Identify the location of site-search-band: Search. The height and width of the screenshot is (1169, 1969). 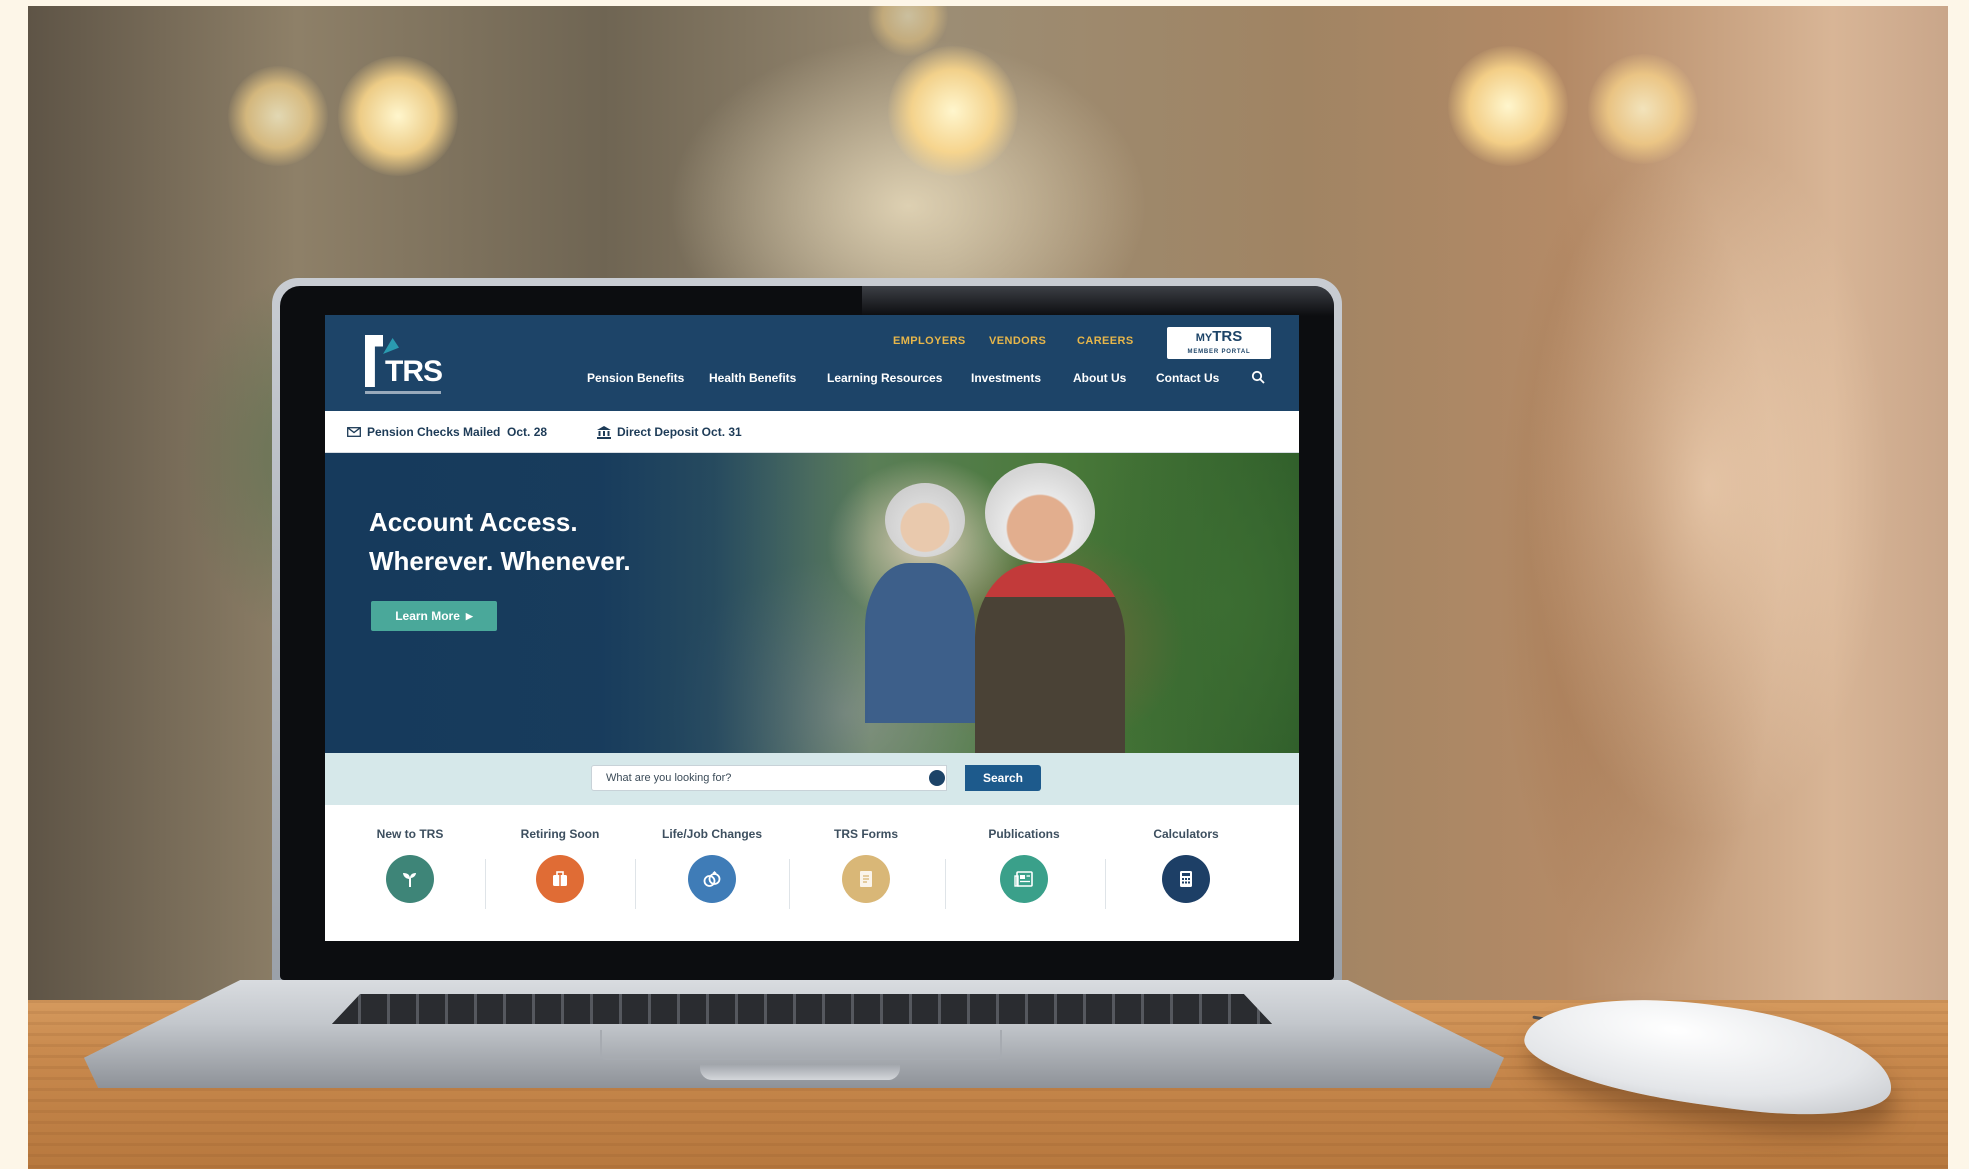
(812, 779).